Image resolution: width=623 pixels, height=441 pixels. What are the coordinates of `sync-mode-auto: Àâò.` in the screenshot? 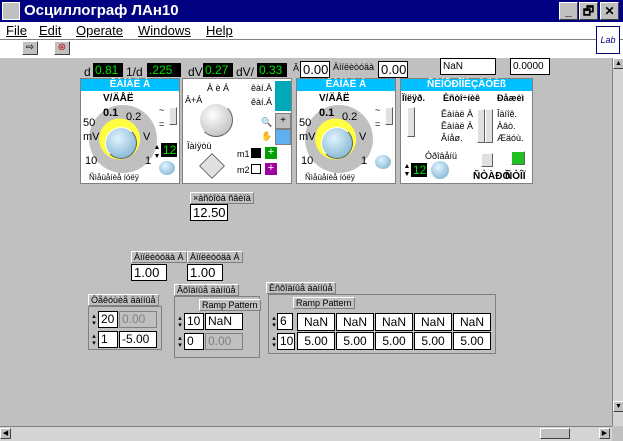 It's located at (506, 126).